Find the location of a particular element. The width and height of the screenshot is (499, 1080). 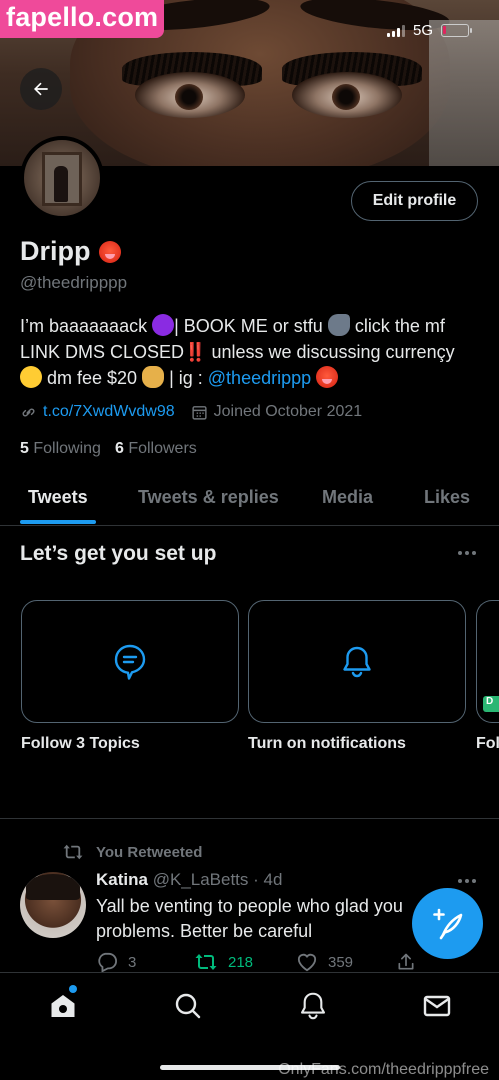

back-button is located at coordinates (41, 89).